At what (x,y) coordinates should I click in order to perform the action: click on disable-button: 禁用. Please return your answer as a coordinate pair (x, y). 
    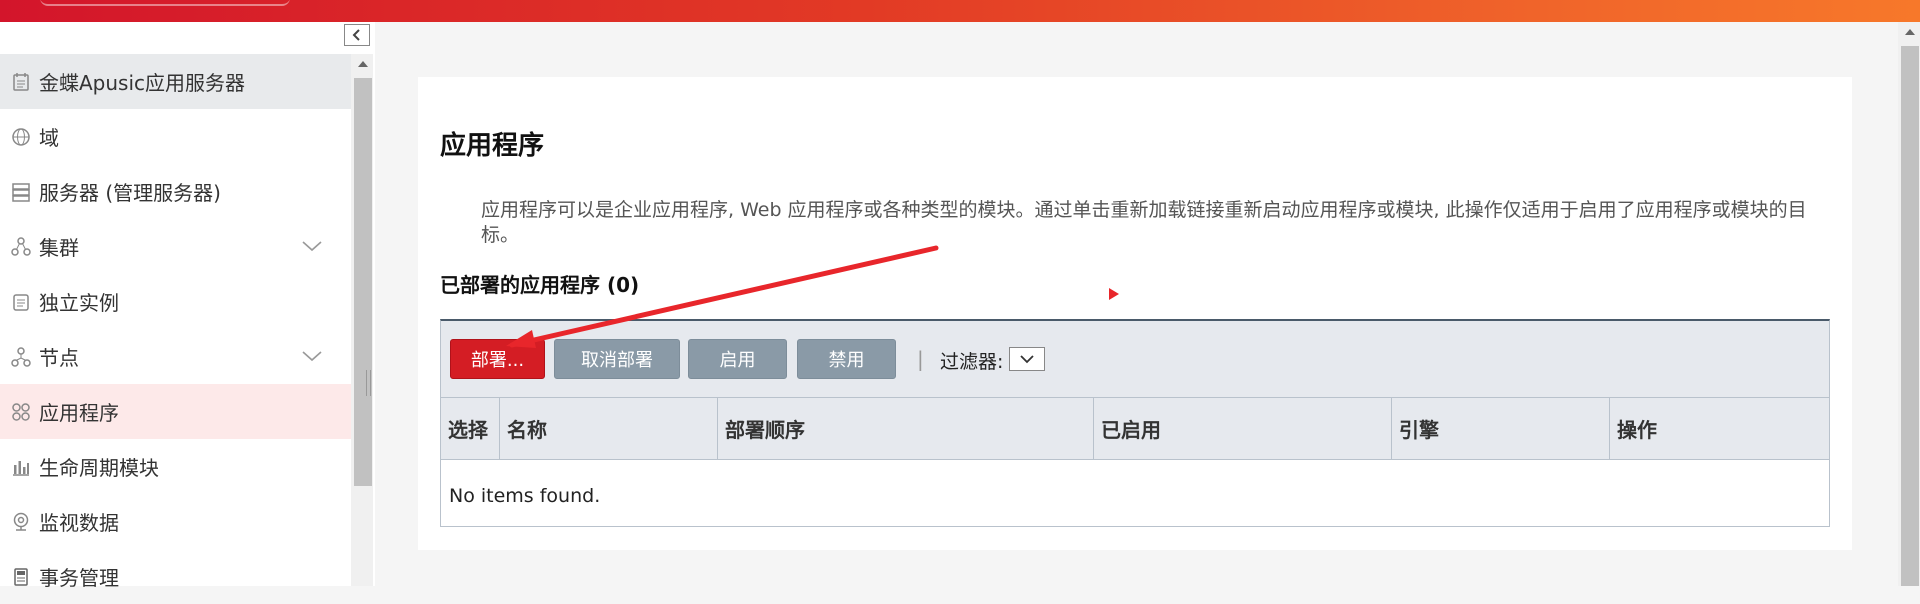
    Looking at the image, I should click on (846, 359).